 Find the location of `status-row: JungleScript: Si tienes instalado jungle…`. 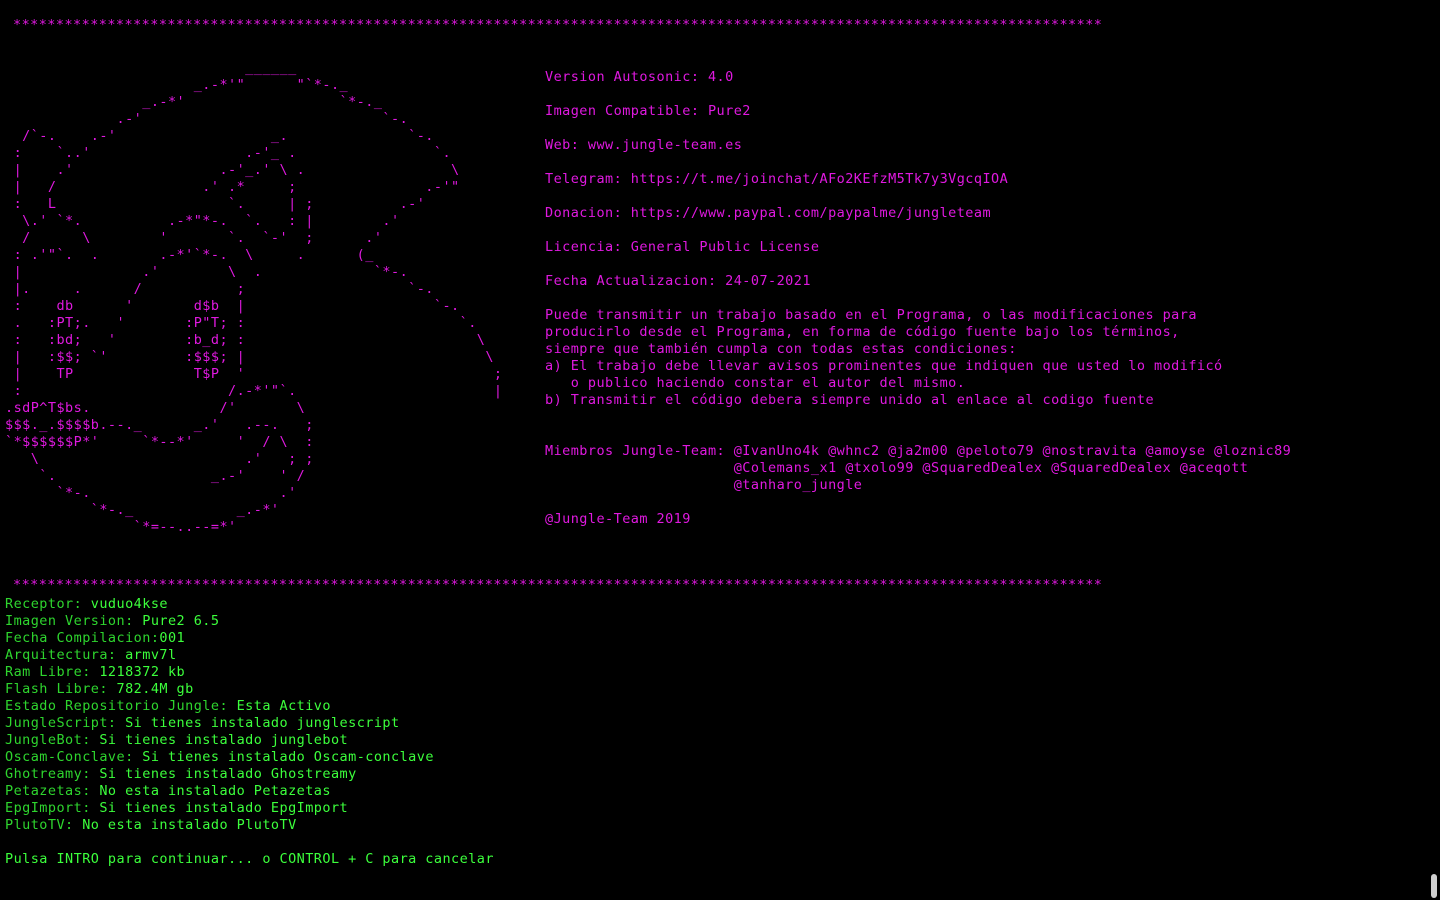

status-row: JungleScript: Si tienes instalado jungle… is located at coordinates (219, 723).